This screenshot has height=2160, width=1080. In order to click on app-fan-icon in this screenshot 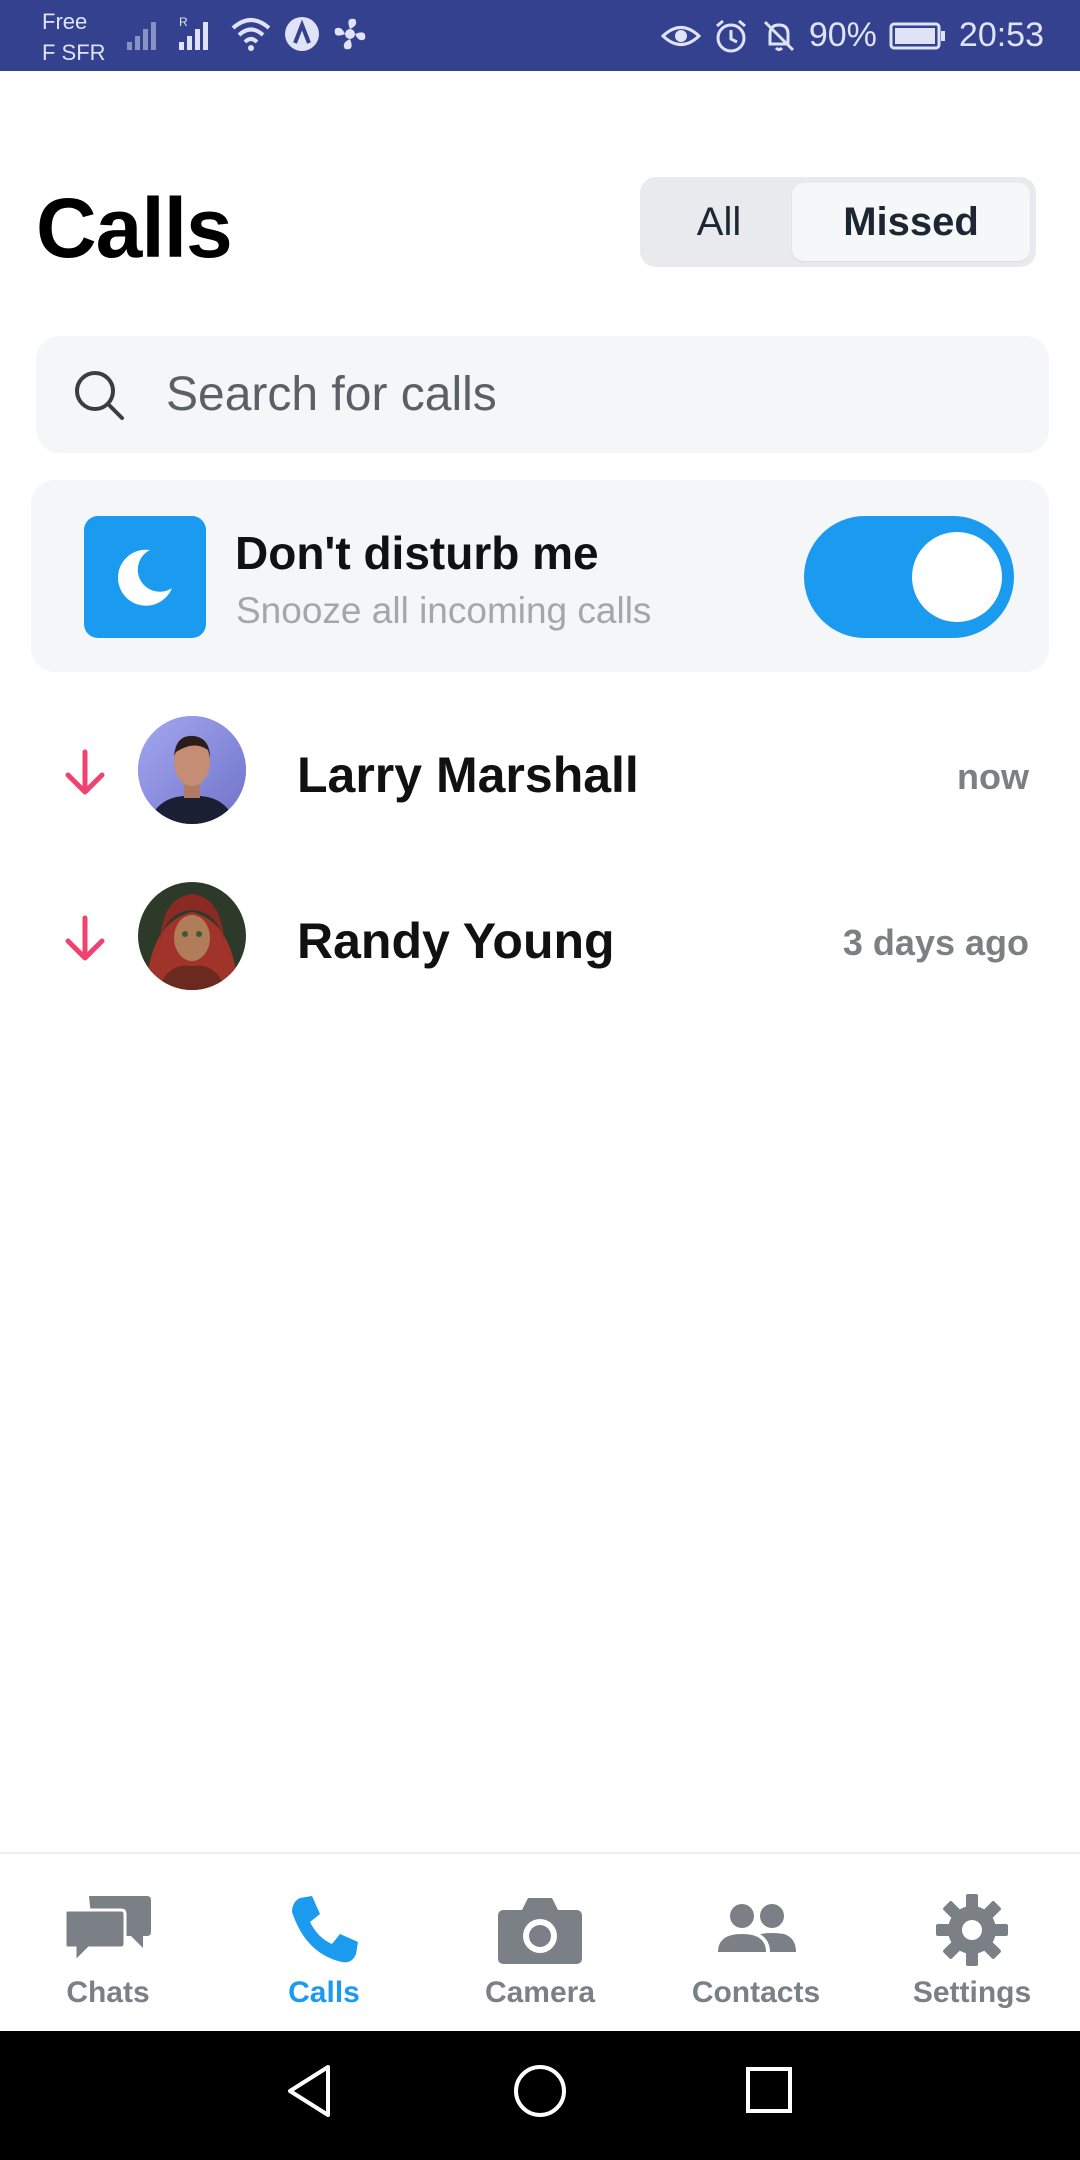, I will do `click(350, 34)`.